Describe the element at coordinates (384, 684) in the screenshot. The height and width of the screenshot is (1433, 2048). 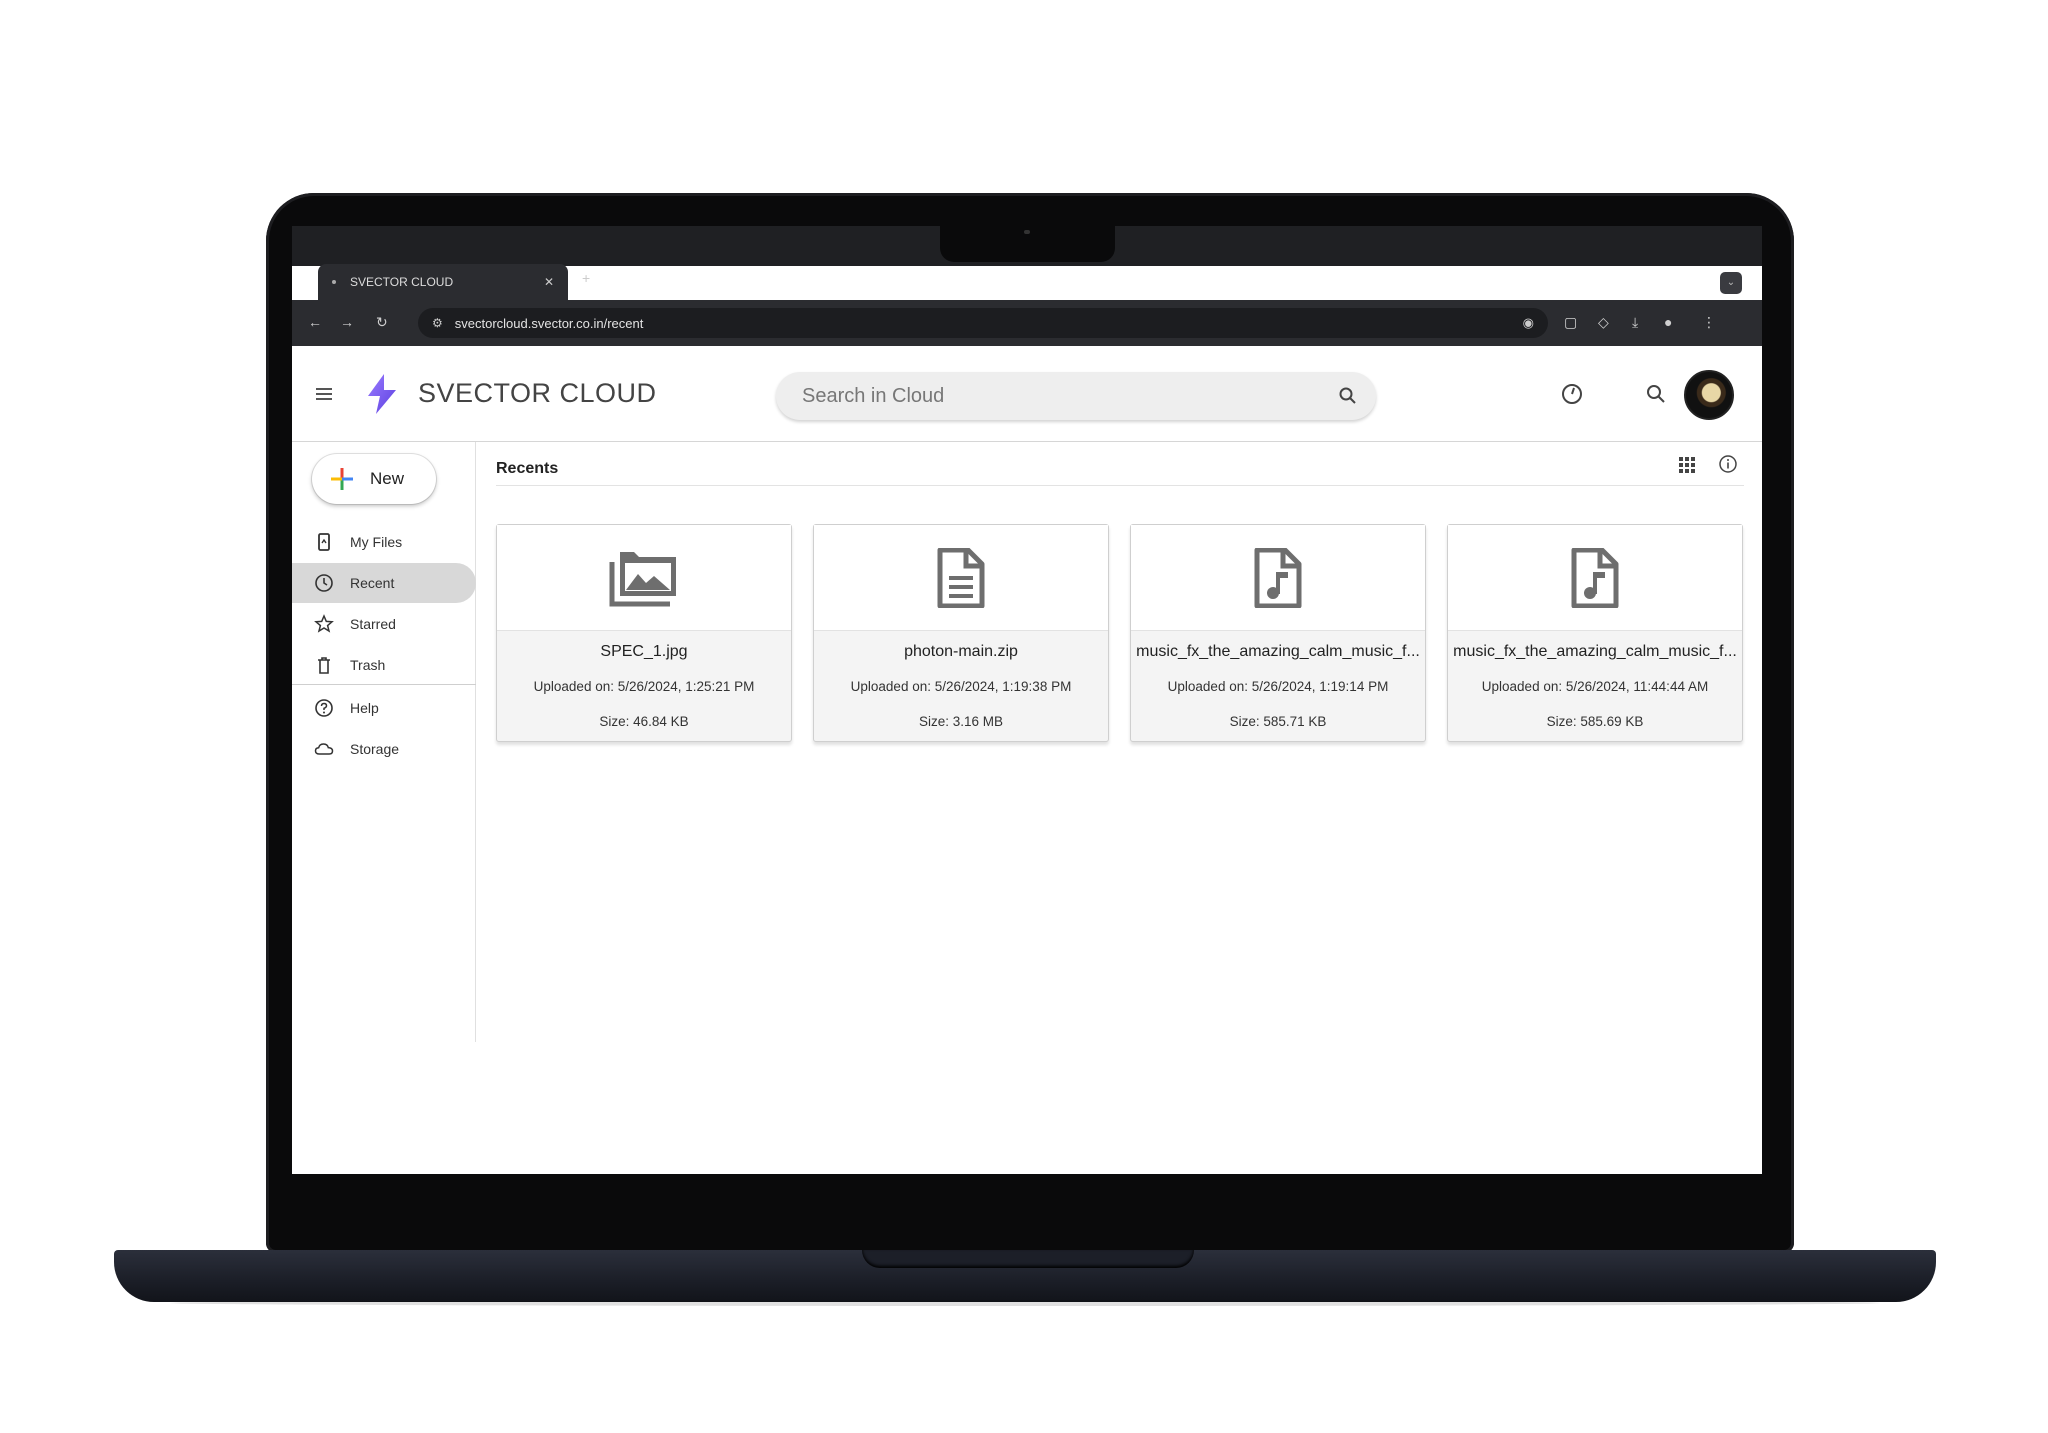
I see `sidebar-divider` at that location.